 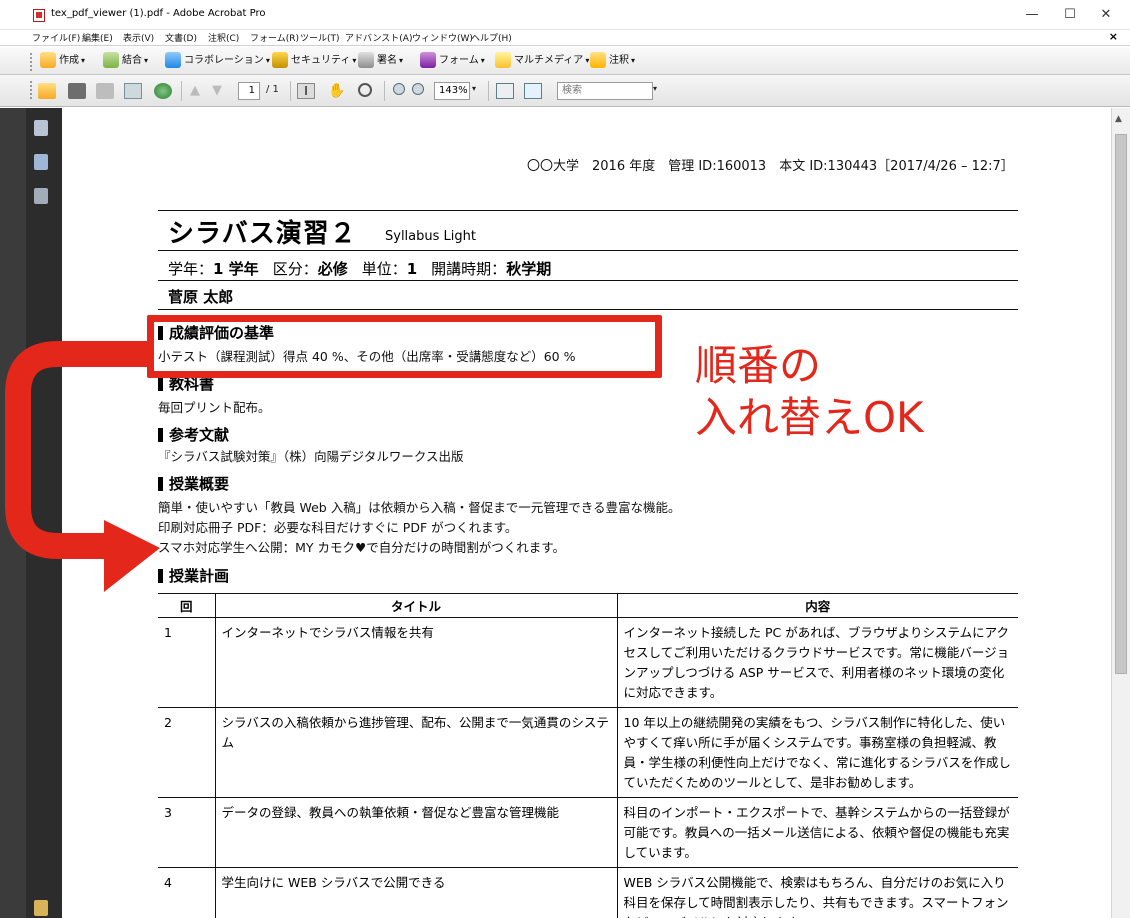 I want to click on print-icon, so click(x=77, y=91).